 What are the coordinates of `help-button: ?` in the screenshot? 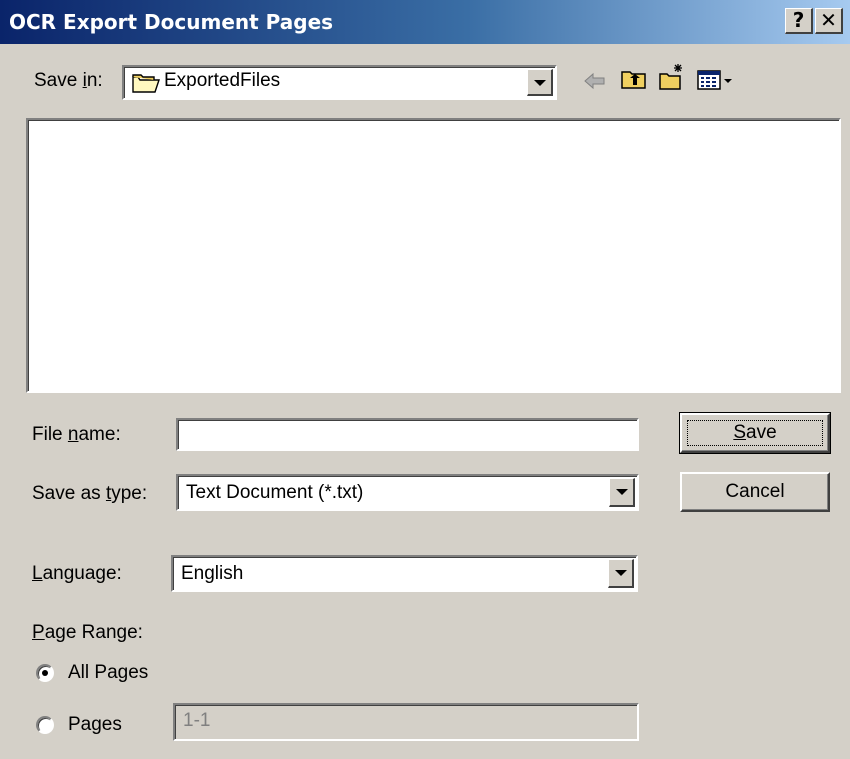 It's located at (799, 21).